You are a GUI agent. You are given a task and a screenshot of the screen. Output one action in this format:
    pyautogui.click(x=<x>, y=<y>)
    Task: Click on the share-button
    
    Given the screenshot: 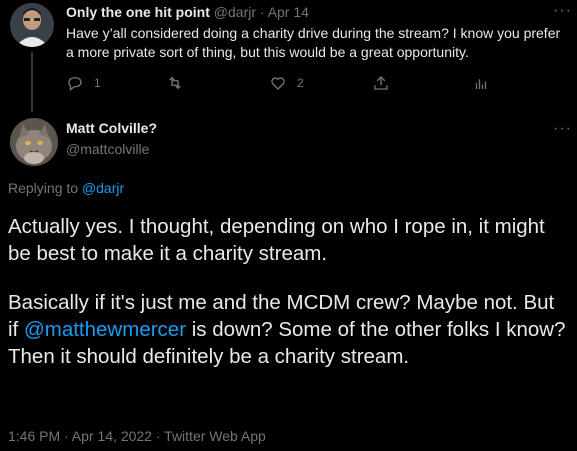 What is the action you would take?
    pyautogui.click(x=381, y=83)
    